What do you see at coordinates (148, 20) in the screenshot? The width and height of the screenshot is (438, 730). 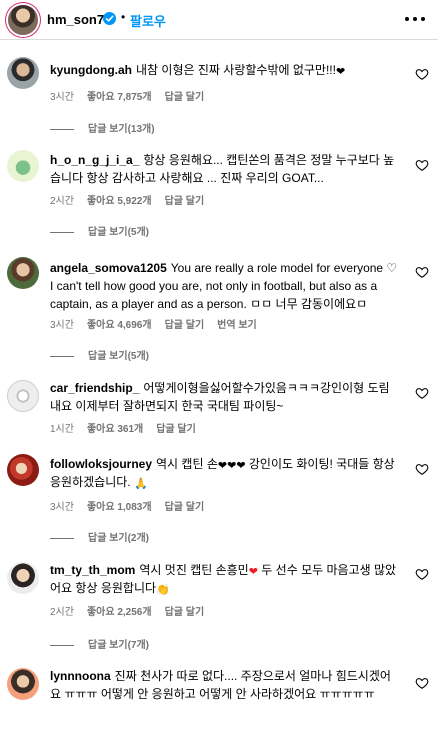 I see `follow-button: 팔로우` at bounding box center [148, 20].